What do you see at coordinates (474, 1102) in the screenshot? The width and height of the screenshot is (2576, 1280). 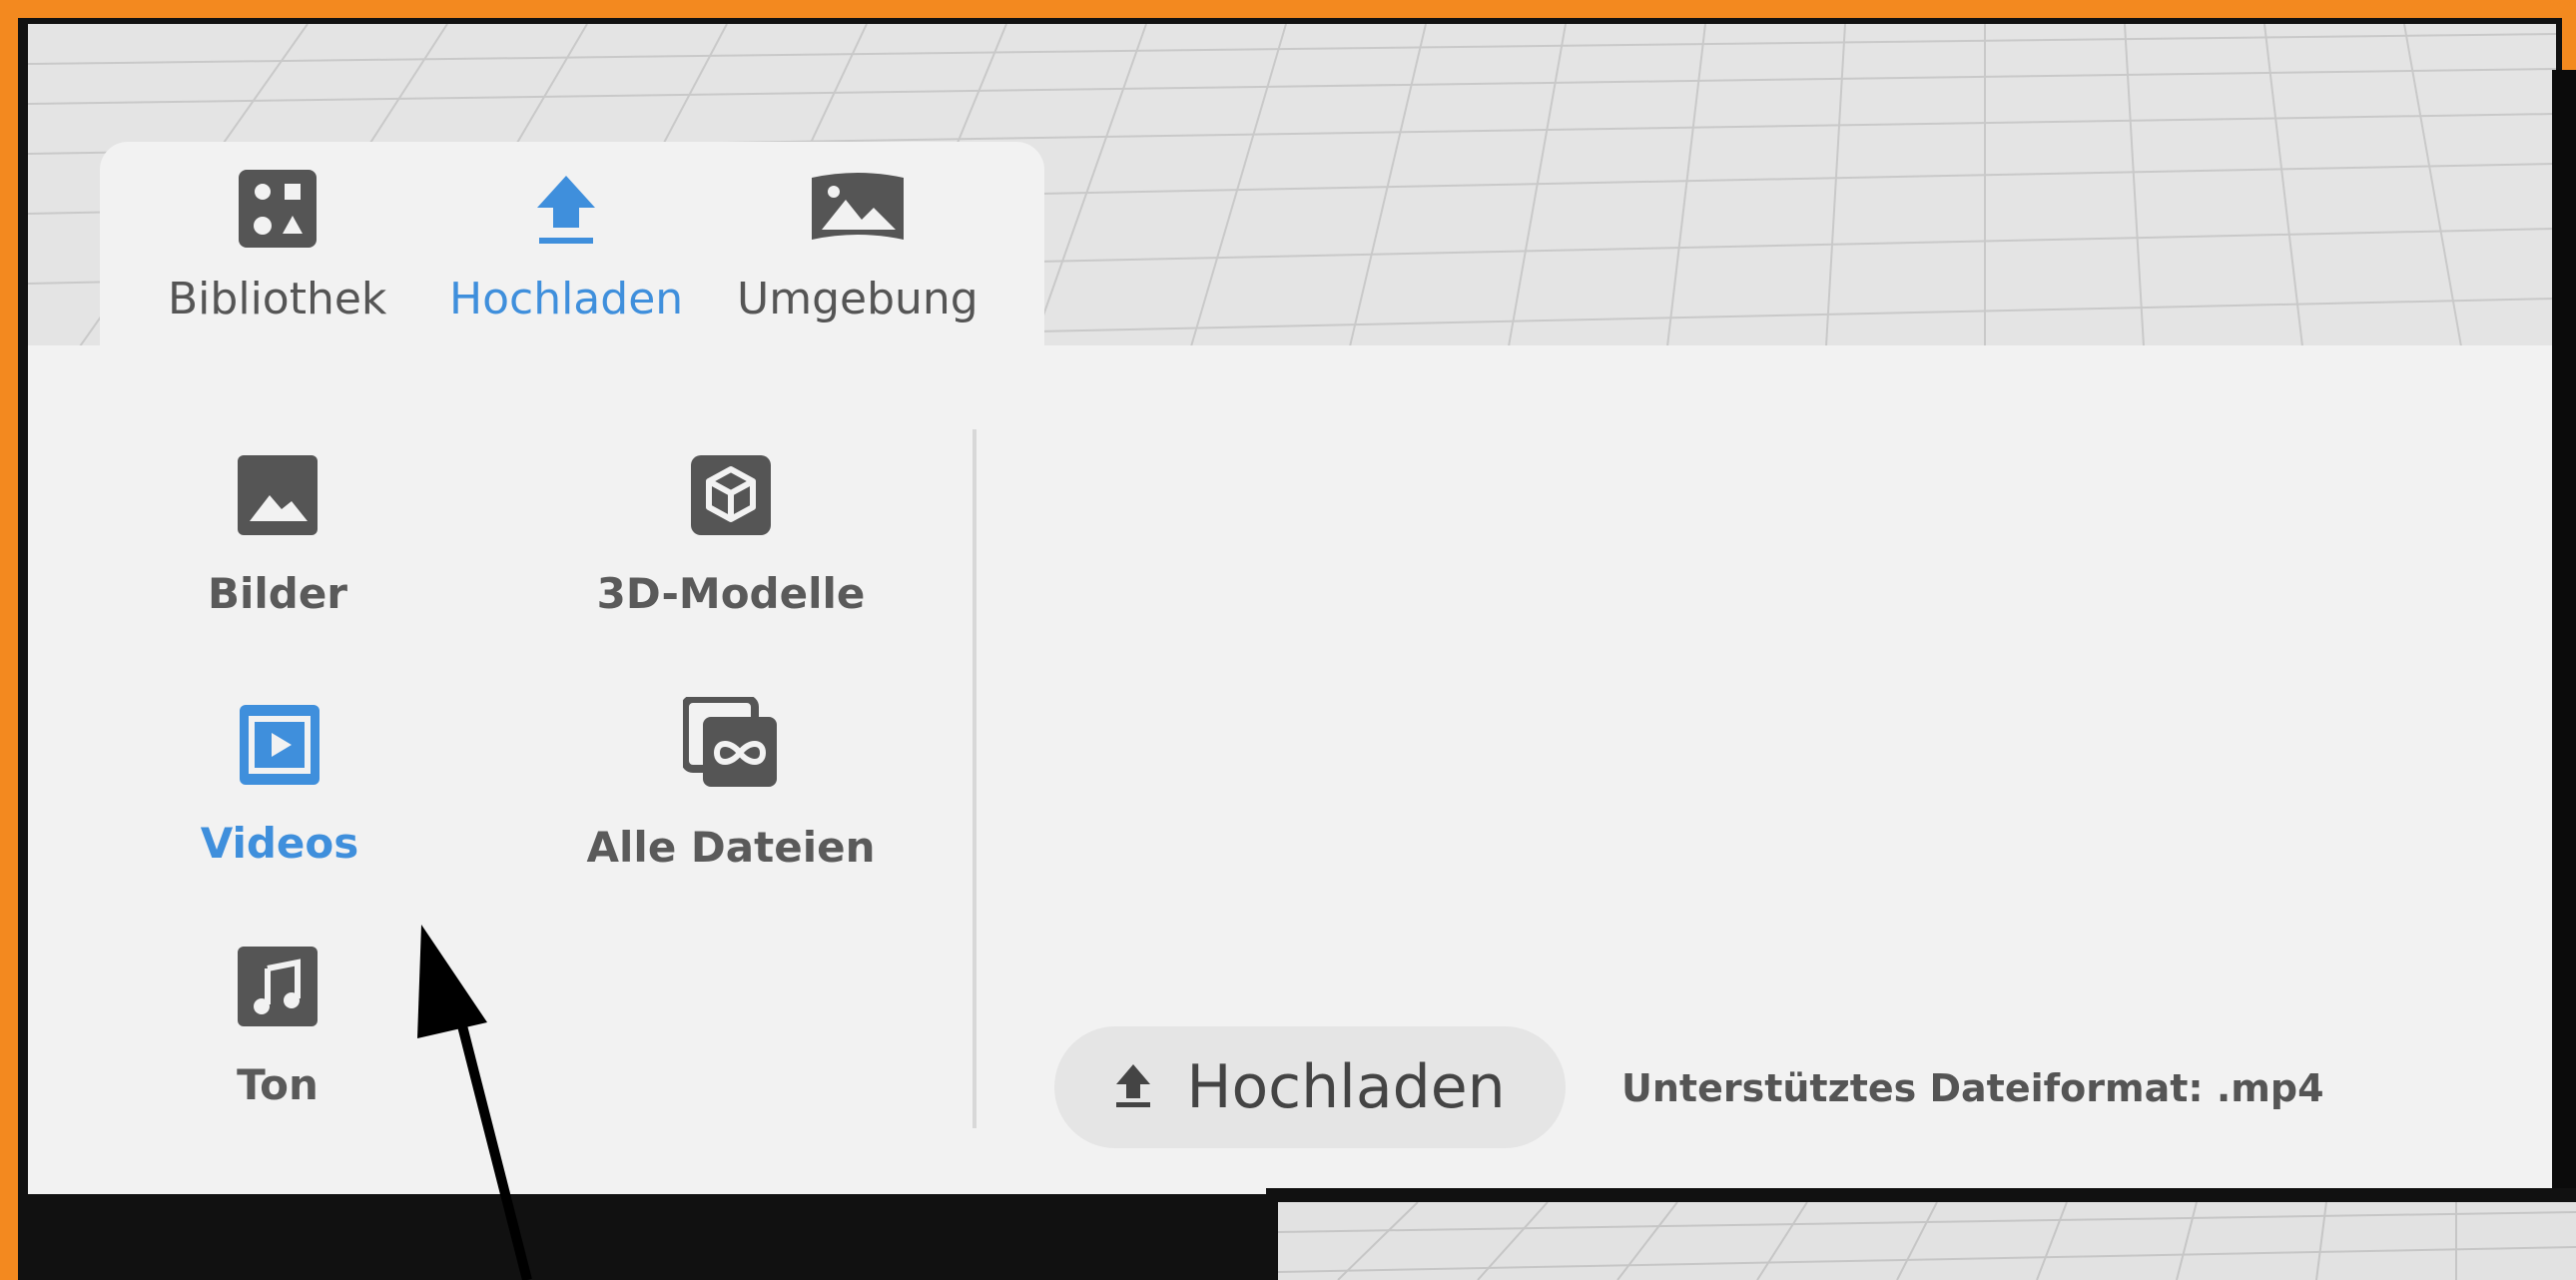 I see `annotation-arrow` at bounding box center [474, 1102].